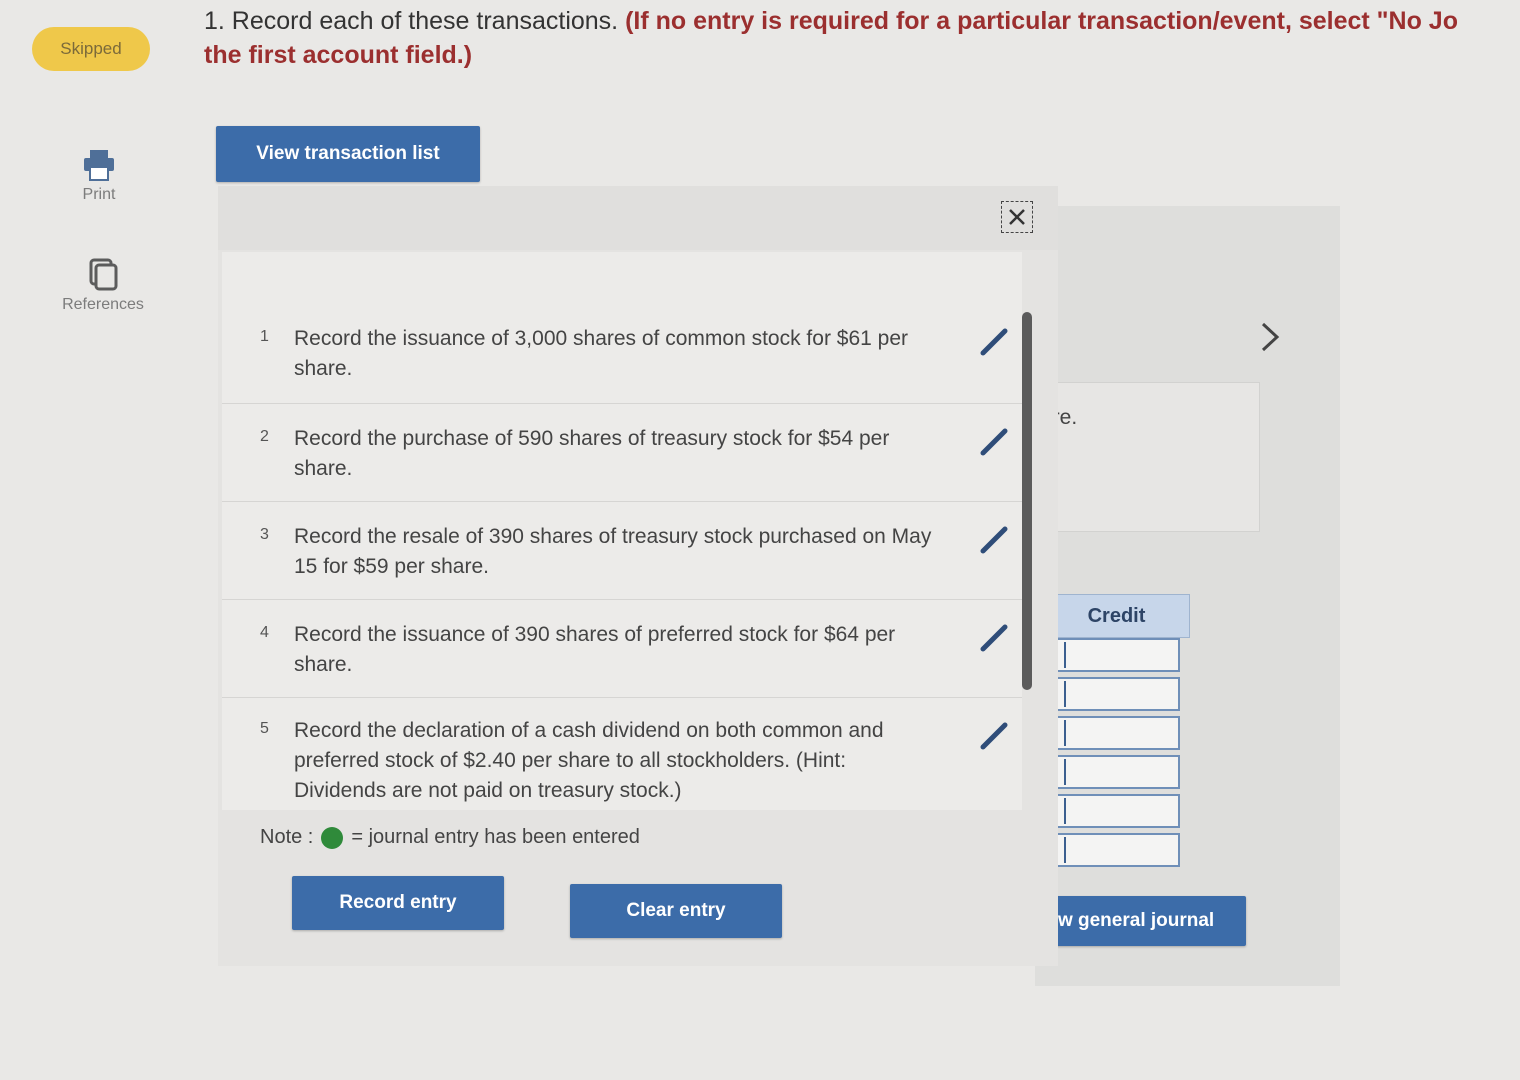 The height and width of the screenshot is (1080, 1520). Describe the element at coordinates (676, 911) in the screenshot. I see `clear-entry-button: Clear entry` at that location.